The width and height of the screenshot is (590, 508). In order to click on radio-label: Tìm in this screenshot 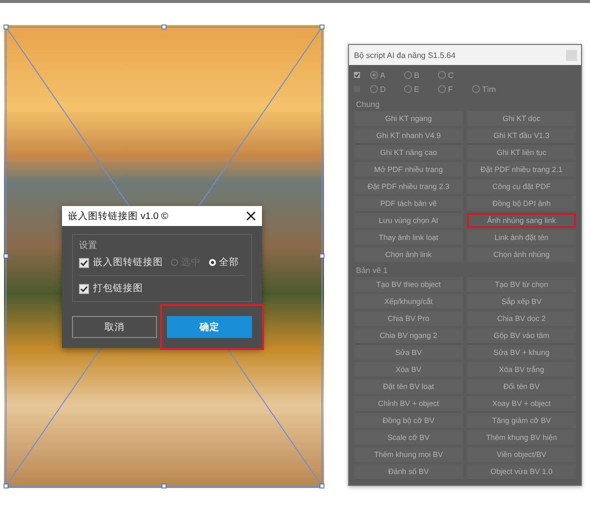, I will do `click(489, 89)`.